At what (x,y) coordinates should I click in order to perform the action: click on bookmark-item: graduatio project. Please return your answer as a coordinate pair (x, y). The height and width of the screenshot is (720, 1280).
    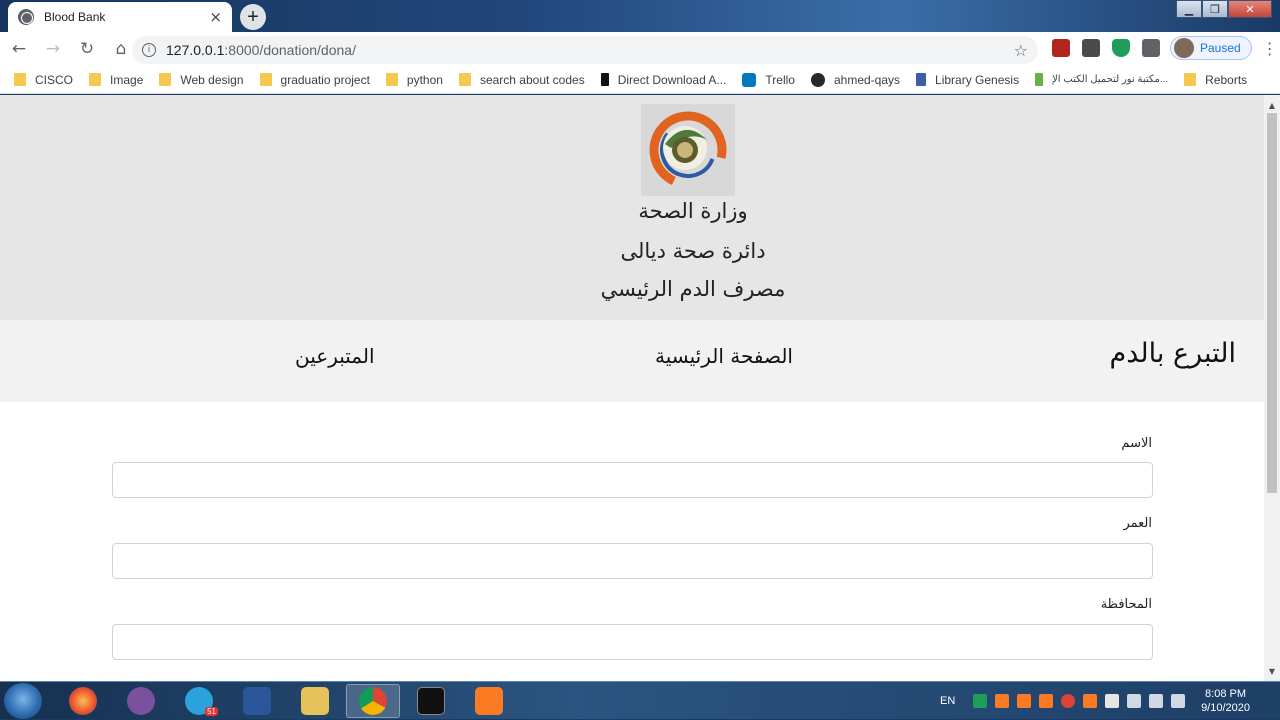
    Looking at the image, I should click on (314, 80).